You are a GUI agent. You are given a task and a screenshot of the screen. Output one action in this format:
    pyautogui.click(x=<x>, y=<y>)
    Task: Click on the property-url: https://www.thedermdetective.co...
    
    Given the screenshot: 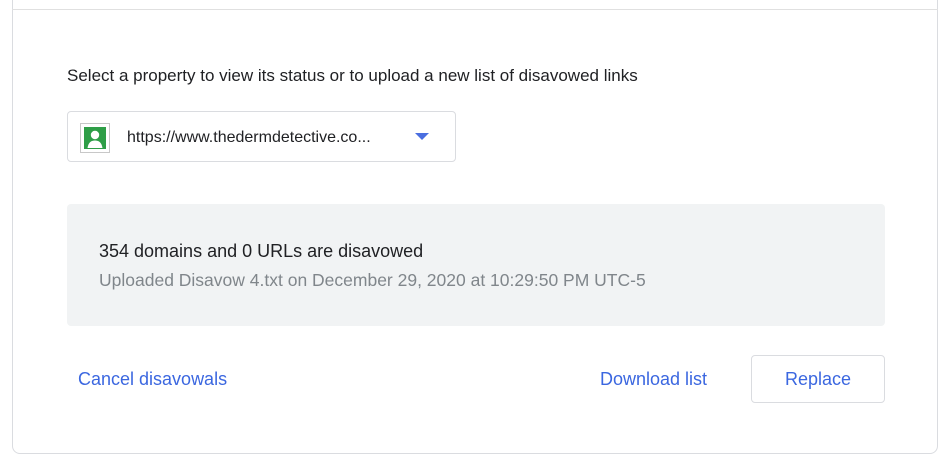 What is the action you would take?
    pyautogui.click(x=249, y=137)
    